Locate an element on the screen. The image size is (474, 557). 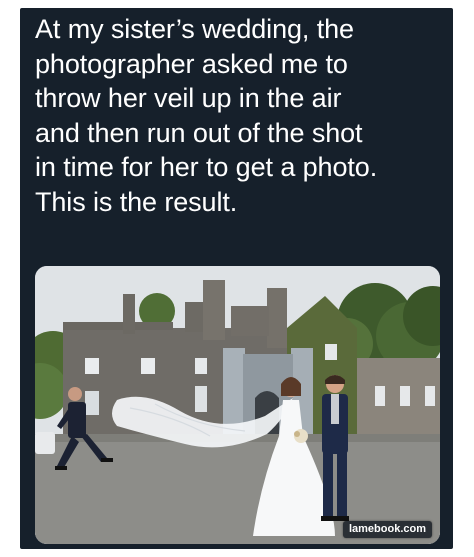
caption-line: This is the result. is located at coordinates (136, 201).